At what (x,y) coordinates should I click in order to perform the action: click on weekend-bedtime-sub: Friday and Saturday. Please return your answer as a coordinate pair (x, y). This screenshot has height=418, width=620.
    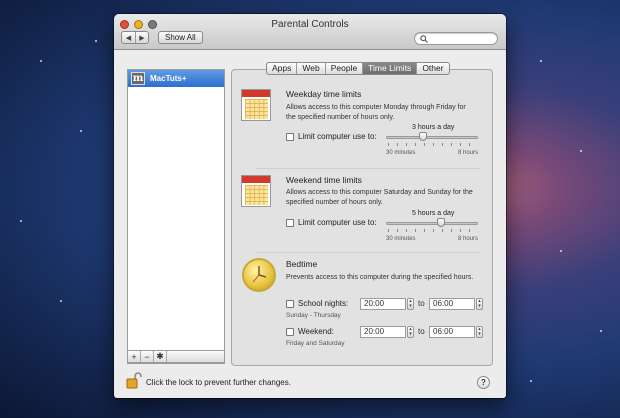
    Looking at the image, I should click on (315, 343).